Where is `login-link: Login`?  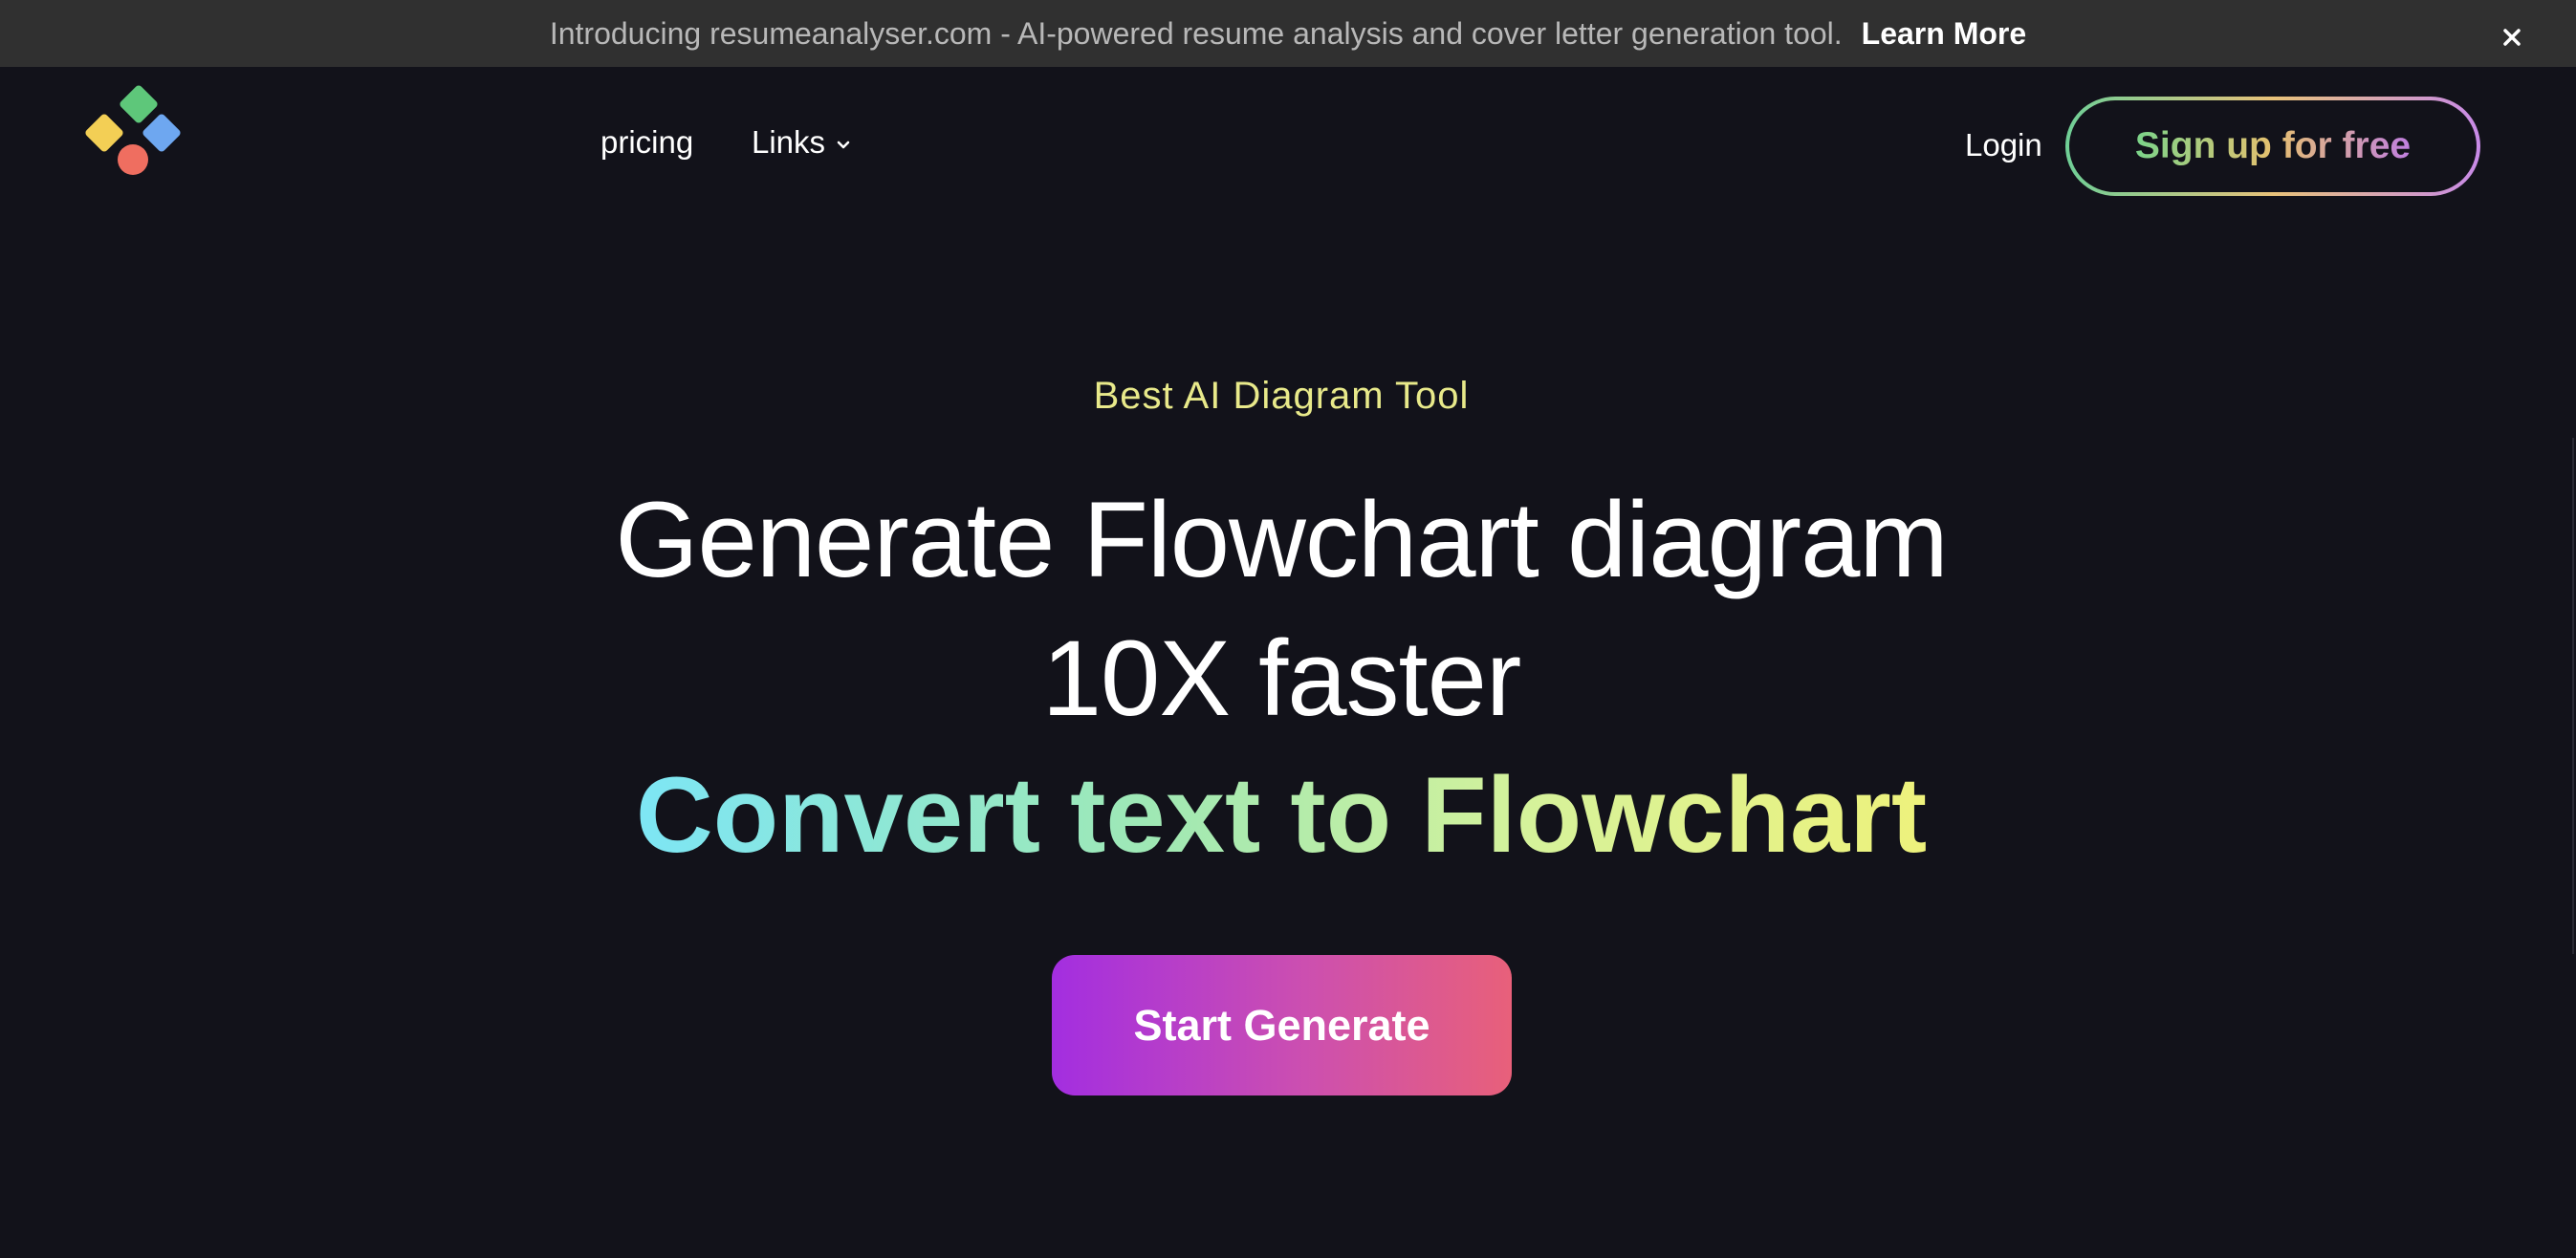
login-link: Login is located at coordinates (2003, 145).